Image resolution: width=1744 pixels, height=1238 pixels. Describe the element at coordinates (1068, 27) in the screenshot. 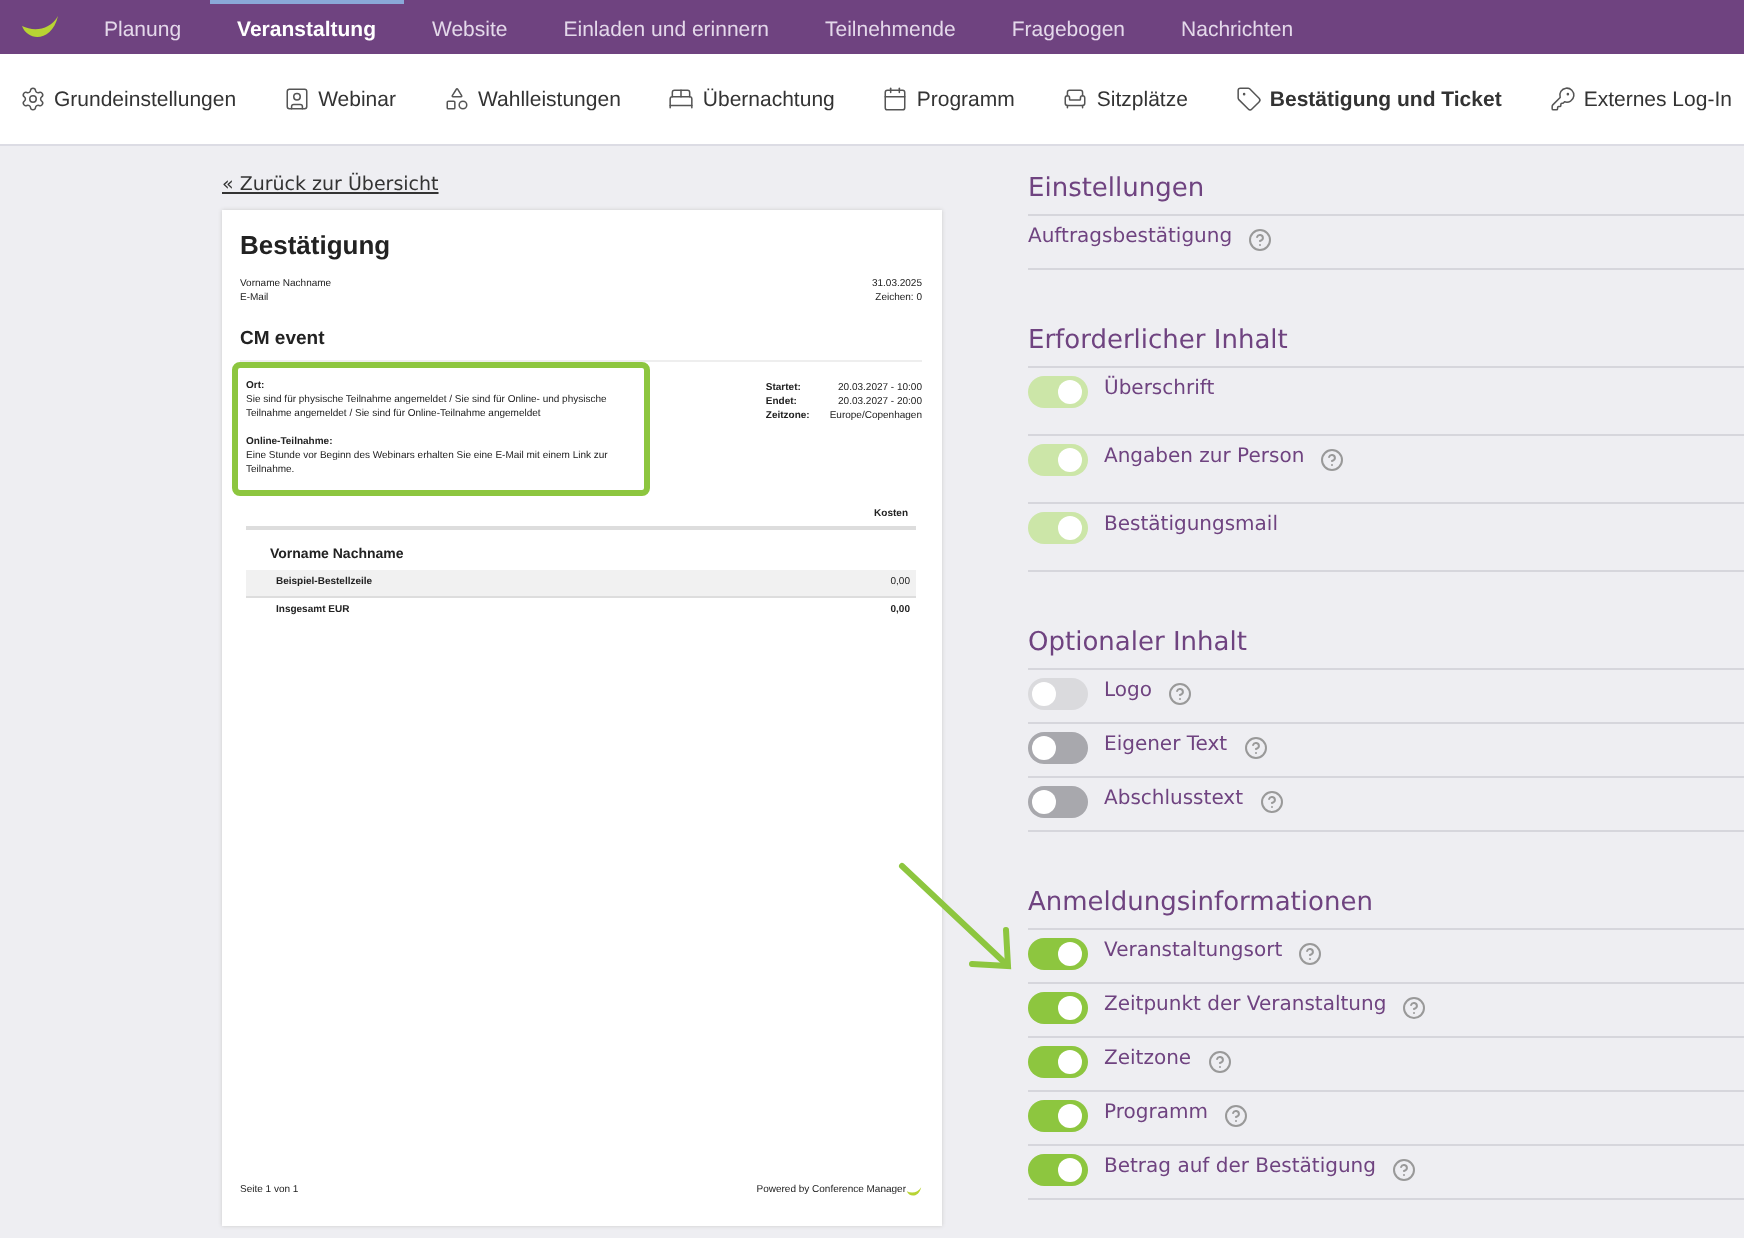

I see `nav-tab: Fragebogen` at that location.